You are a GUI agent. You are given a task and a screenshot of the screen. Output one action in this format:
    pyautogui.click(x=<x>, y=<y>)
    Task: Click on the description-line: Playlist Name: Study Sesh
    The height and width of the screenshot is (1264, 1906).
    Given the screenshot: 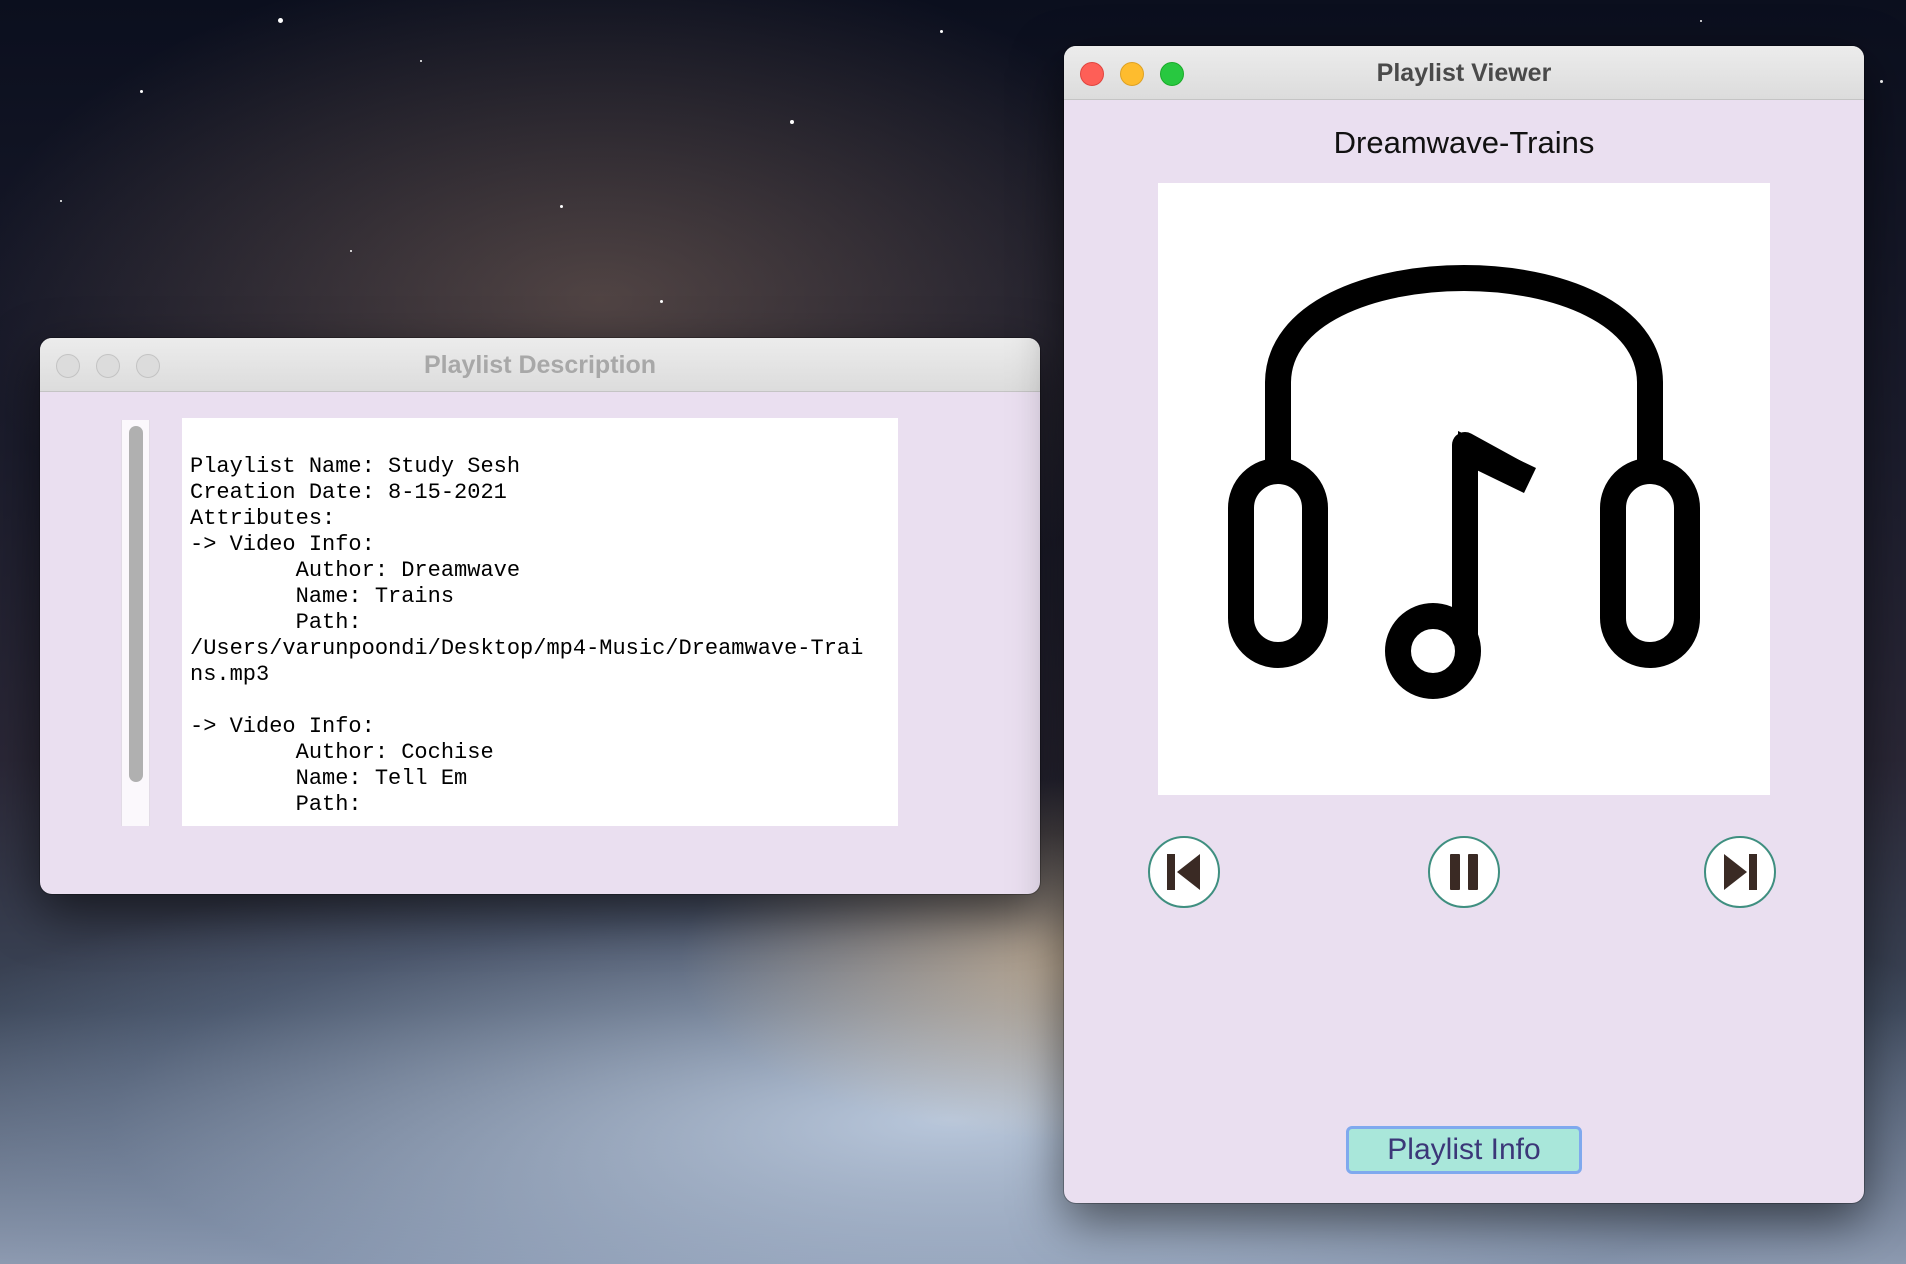 What is the action you would take?
    pyautogui.click(x=355, y=466)
    